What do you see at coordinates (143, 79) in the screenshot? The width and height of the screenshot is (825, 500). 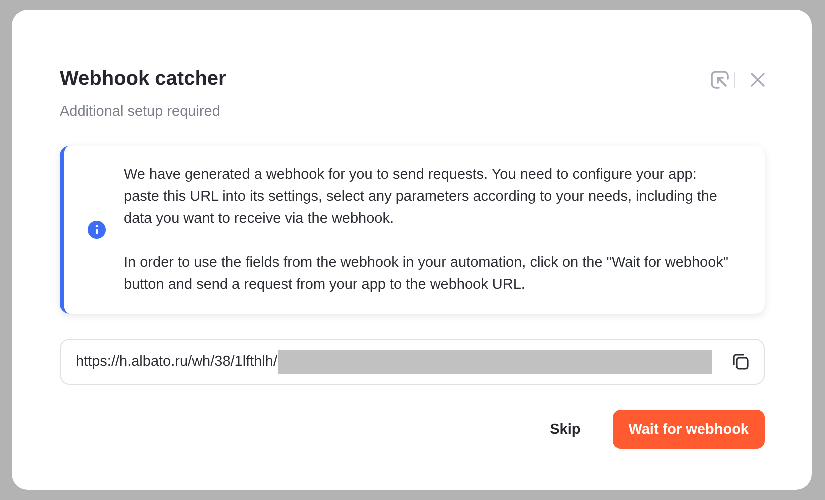 I see `dialog-title: Webhook catcher` at bounding box center [143, 79].